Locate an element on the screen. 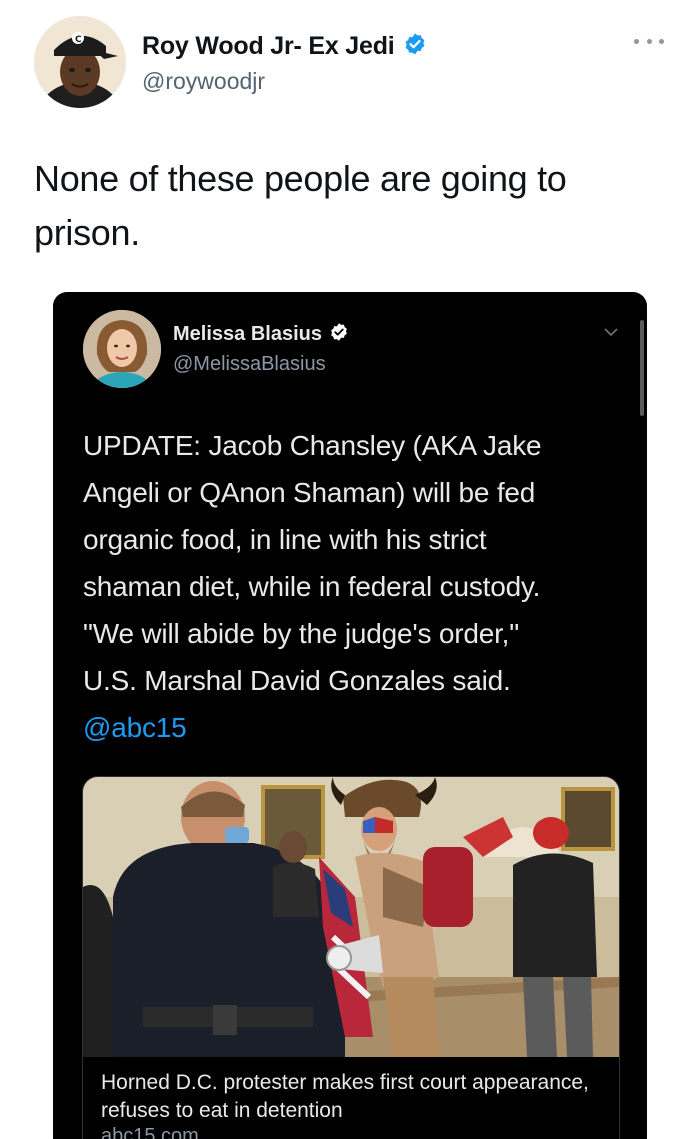  embedded-verified-badge-icon is located at coordinates (339, 334).